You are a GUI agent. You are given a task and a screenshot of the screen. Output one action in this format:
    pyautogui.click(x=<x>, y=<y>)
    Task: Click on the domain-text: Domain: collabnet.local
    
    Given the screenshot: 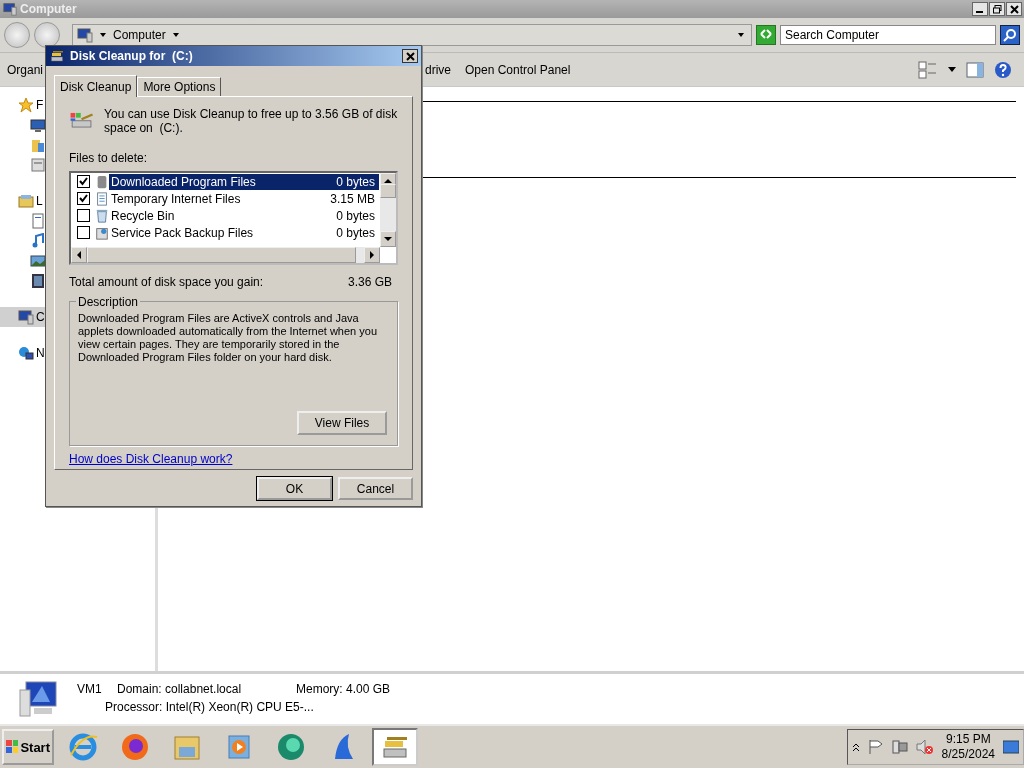 What is the action you would take?
    pyautogui.click(x=179, y=689)
    